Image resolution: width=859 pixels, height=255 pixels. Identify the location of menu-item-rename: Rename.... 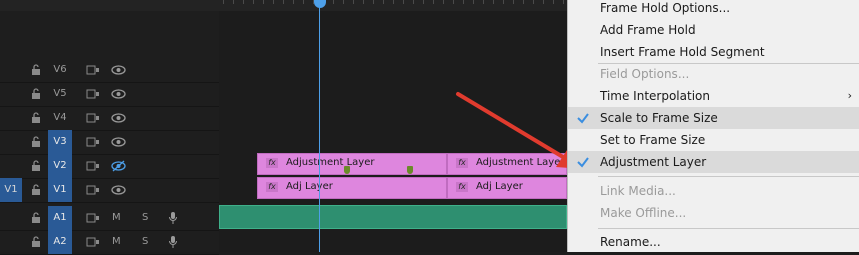
(713, 242).